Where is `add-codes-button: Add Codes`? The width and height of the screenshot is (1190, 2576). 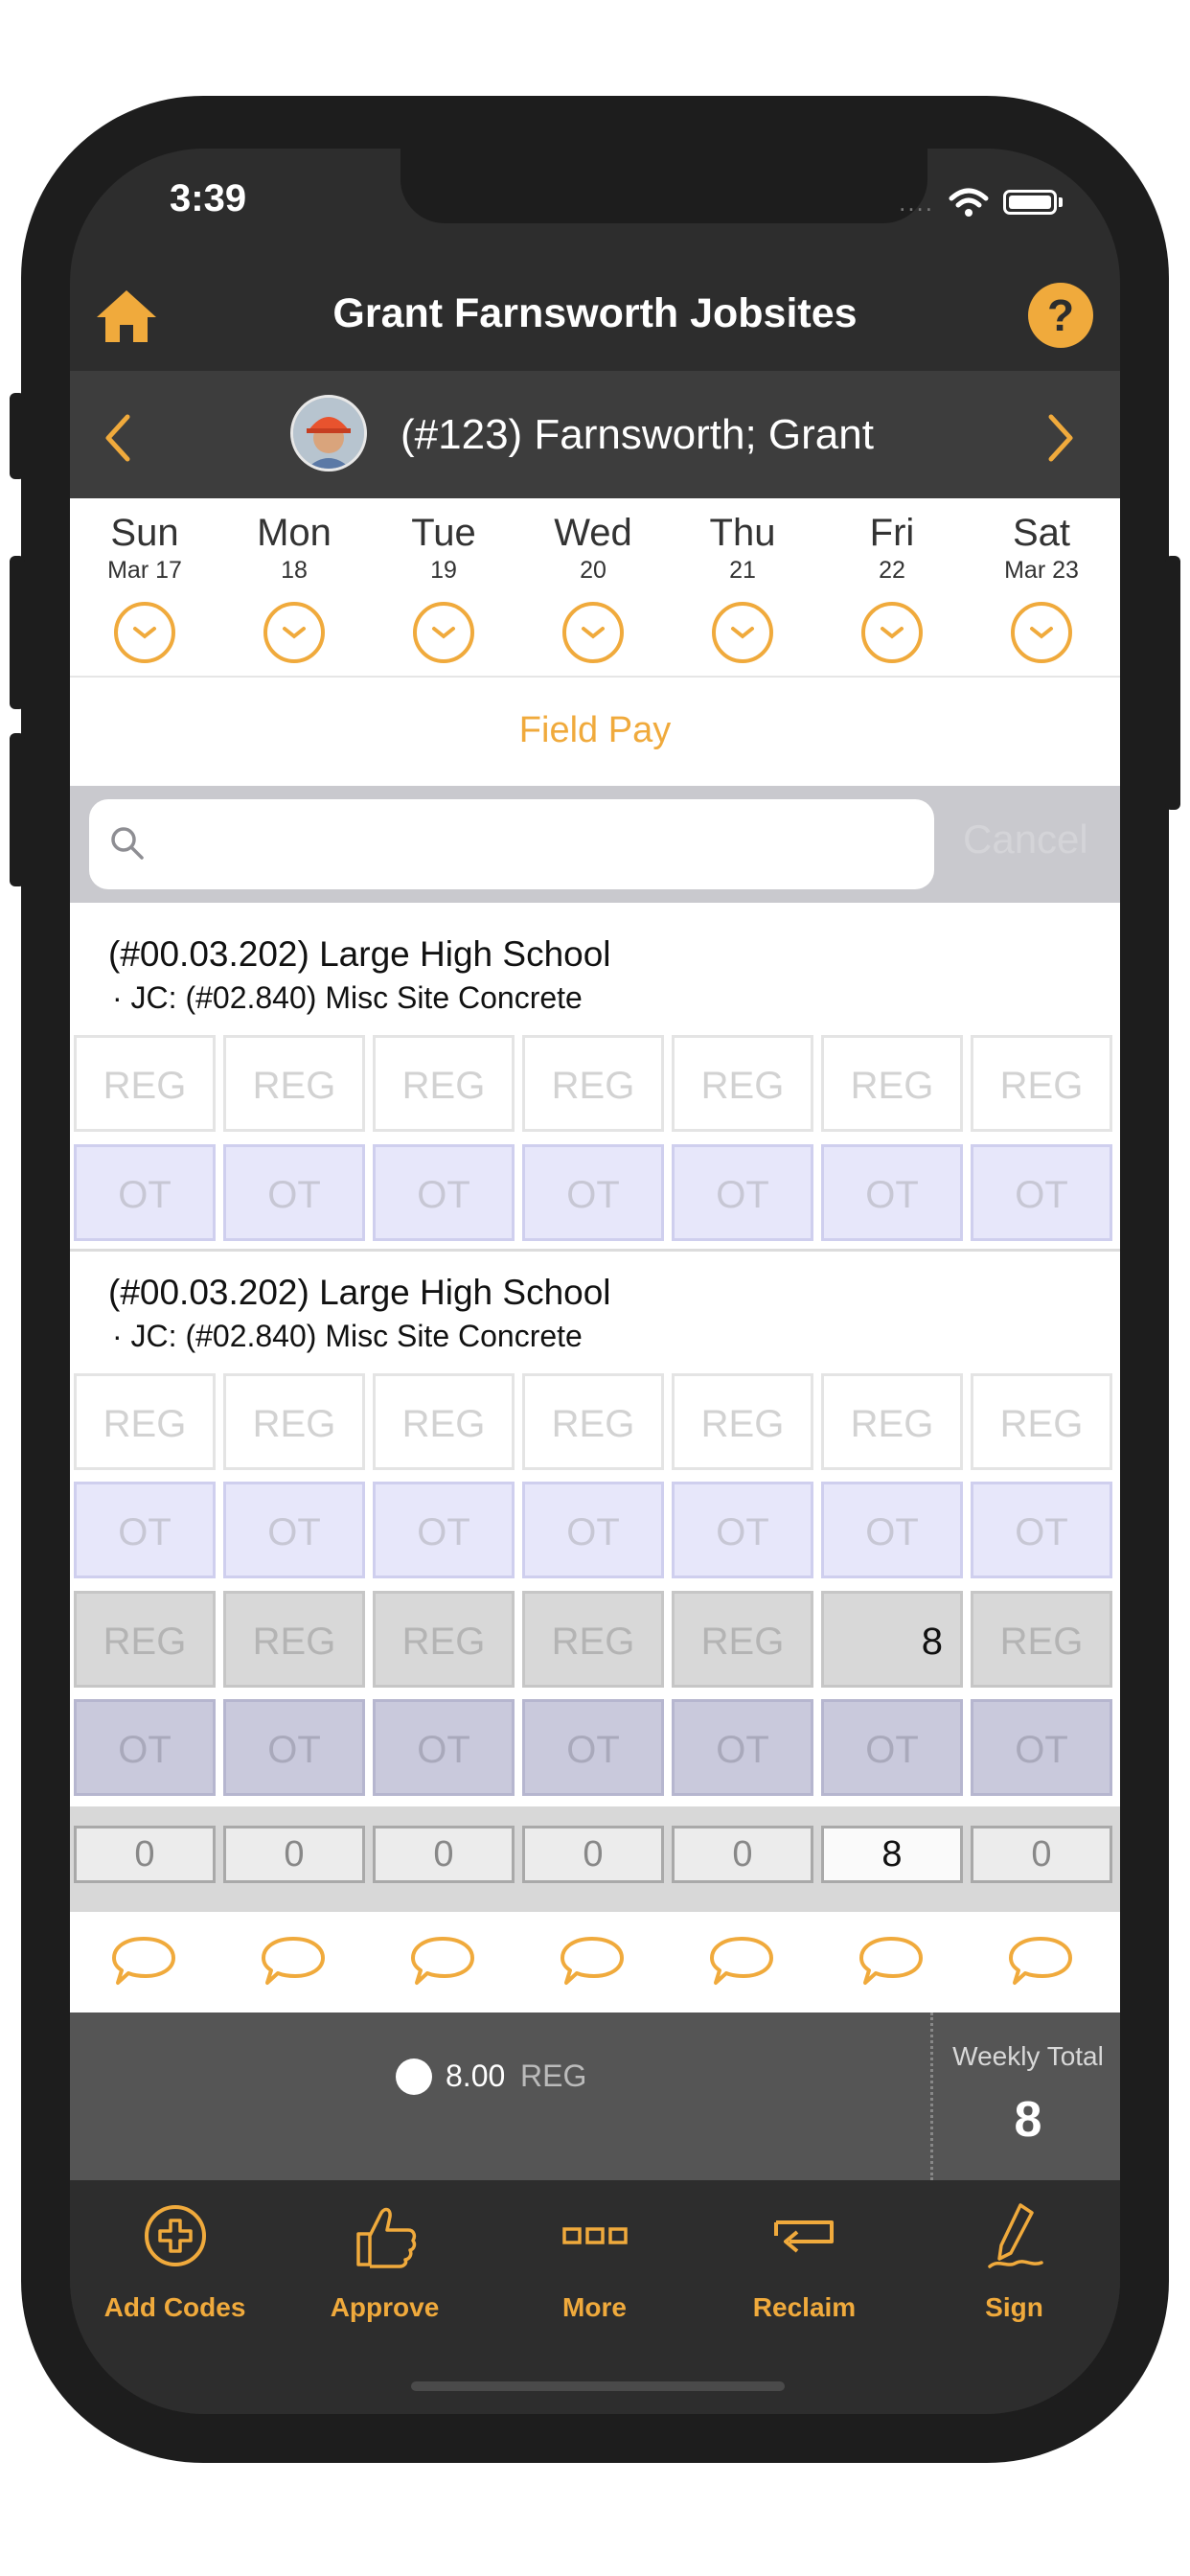 add-codes-button: Add Codes is located at coordinates (175, 2261).